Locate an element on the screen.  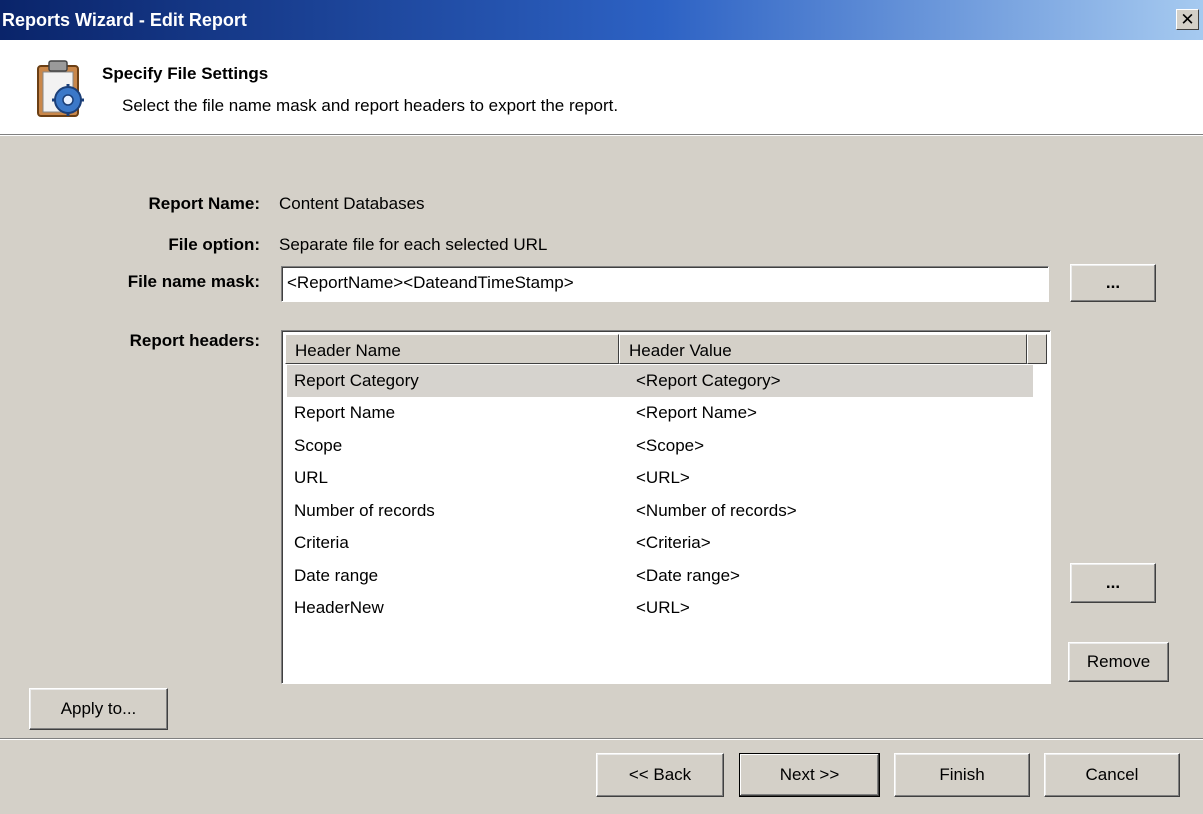
header-name-cell: HeaderNew is located at coordinates (339, 607).